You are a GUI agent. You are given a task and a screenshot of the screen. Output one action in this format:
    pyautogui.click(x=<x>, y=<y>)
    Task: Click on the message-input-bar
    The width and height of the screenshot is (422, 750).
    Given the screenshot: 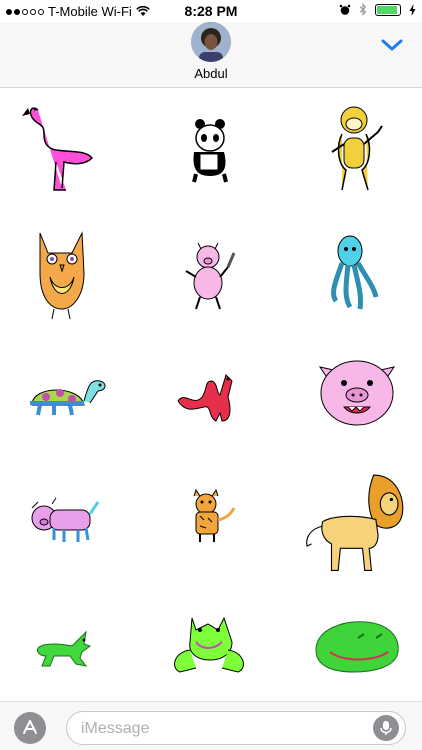 What is the action you would take?
    pyautogui.click(x=211, y=725)
    